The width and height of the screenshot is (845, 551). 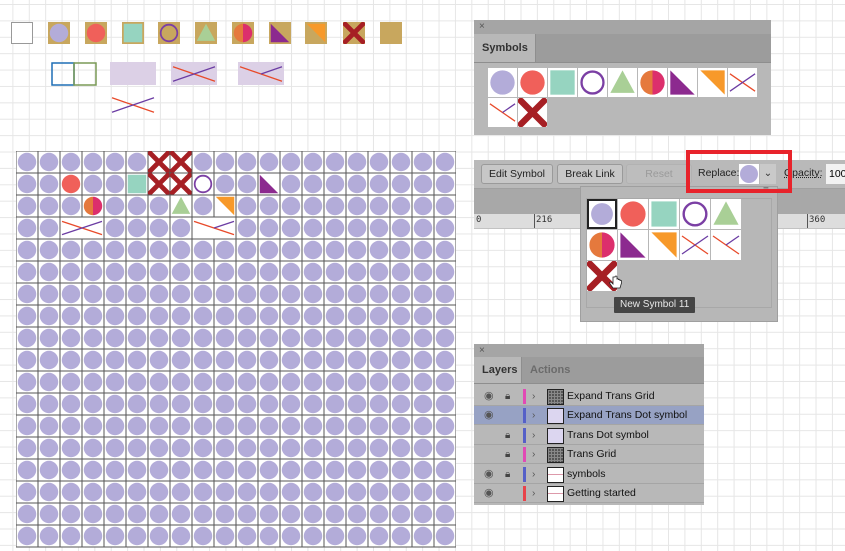 I want to click on break-link-button: Break Link, so click(x=590, y=174).